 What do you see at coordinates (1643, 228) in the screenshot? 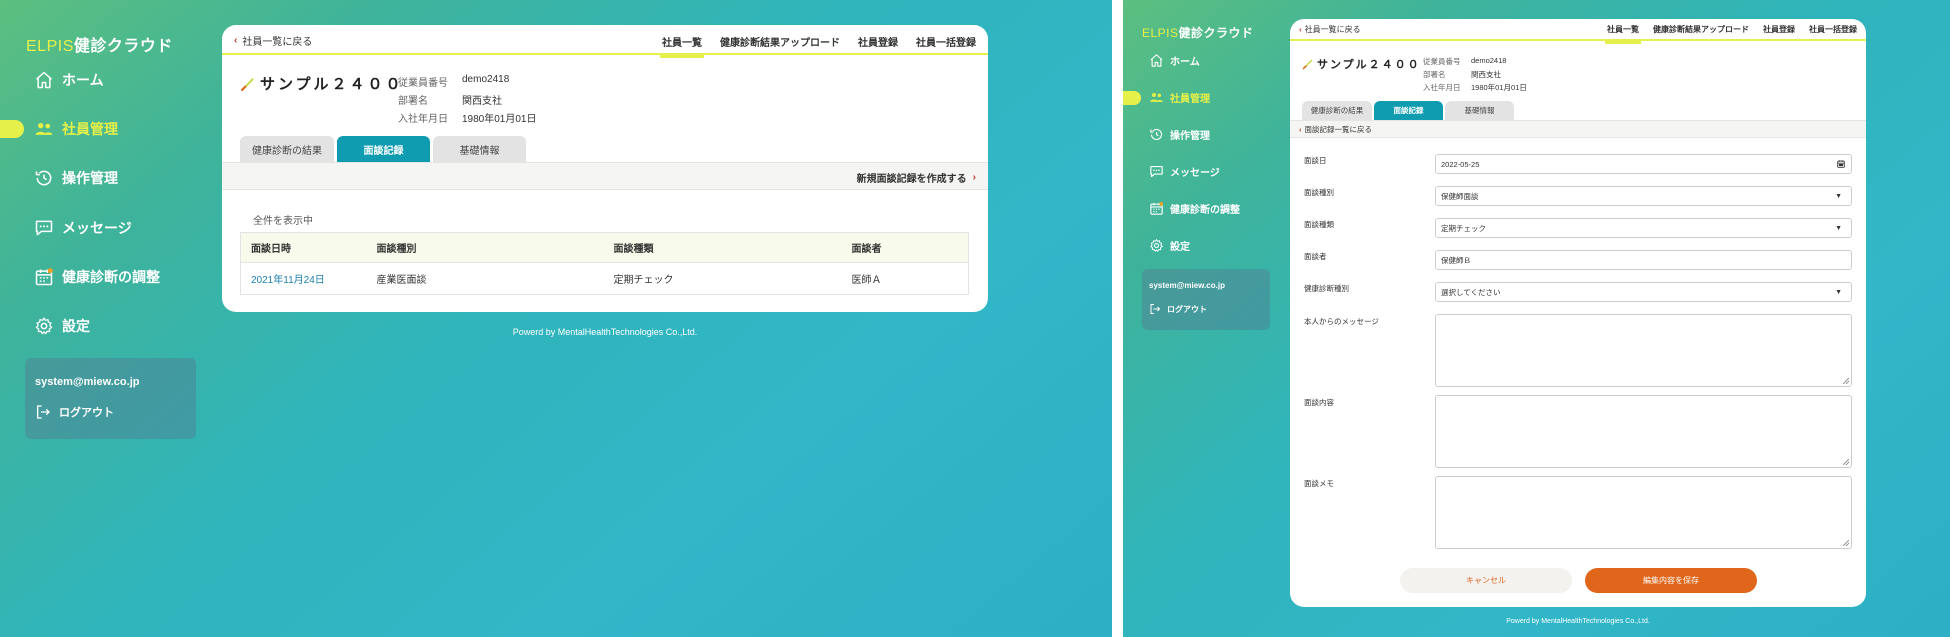
I see `interview-type-select: 定期チェック ▼` at bounding box center [1643, 228].